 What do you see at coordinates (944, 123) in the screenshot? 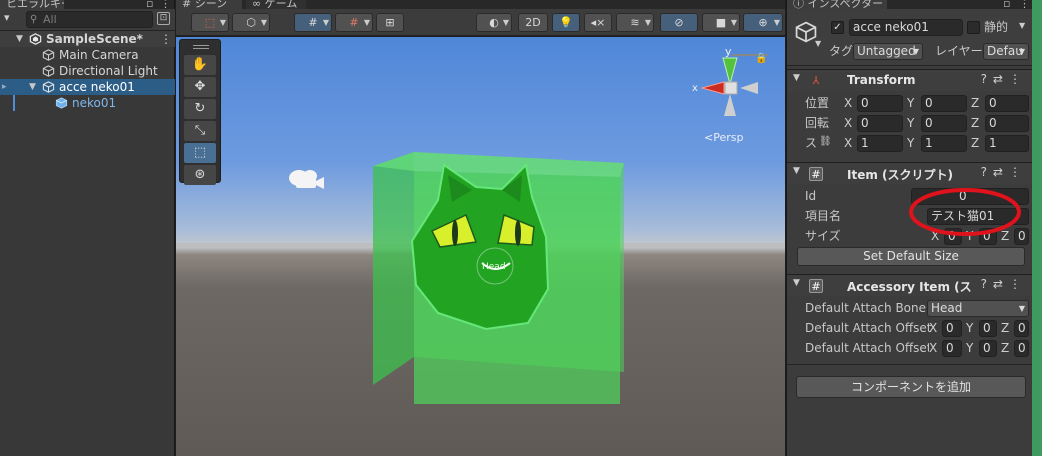
I see `rotation-y-input: 0` at bounding box center [944, 123].